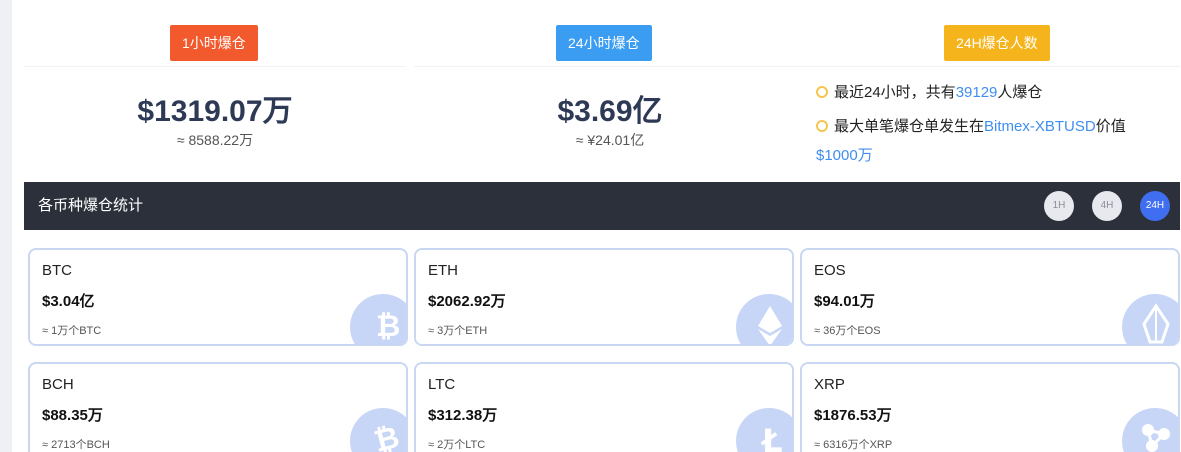 Image resolution: width=1181 pixels, height=452 pixels. Describe the element at coordinates (214, 43) in the screenshot. I see `one-hour-badge: 1小时爆仓` at that location.